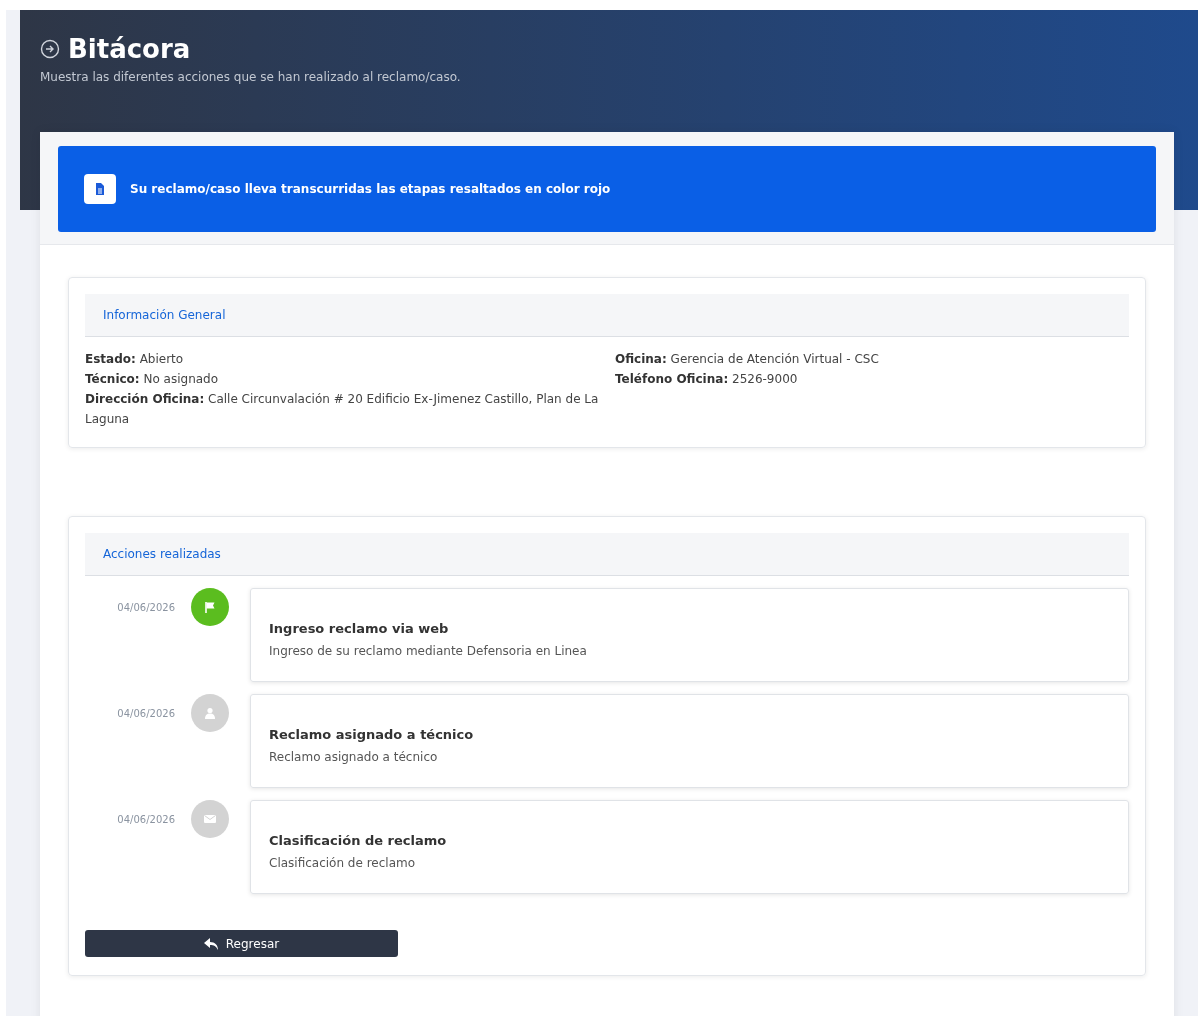  Describe the element at coordinates (872, 379) in the screenshot. I see `info-field: Teléfono Oficina: 2526-9000` at that location.